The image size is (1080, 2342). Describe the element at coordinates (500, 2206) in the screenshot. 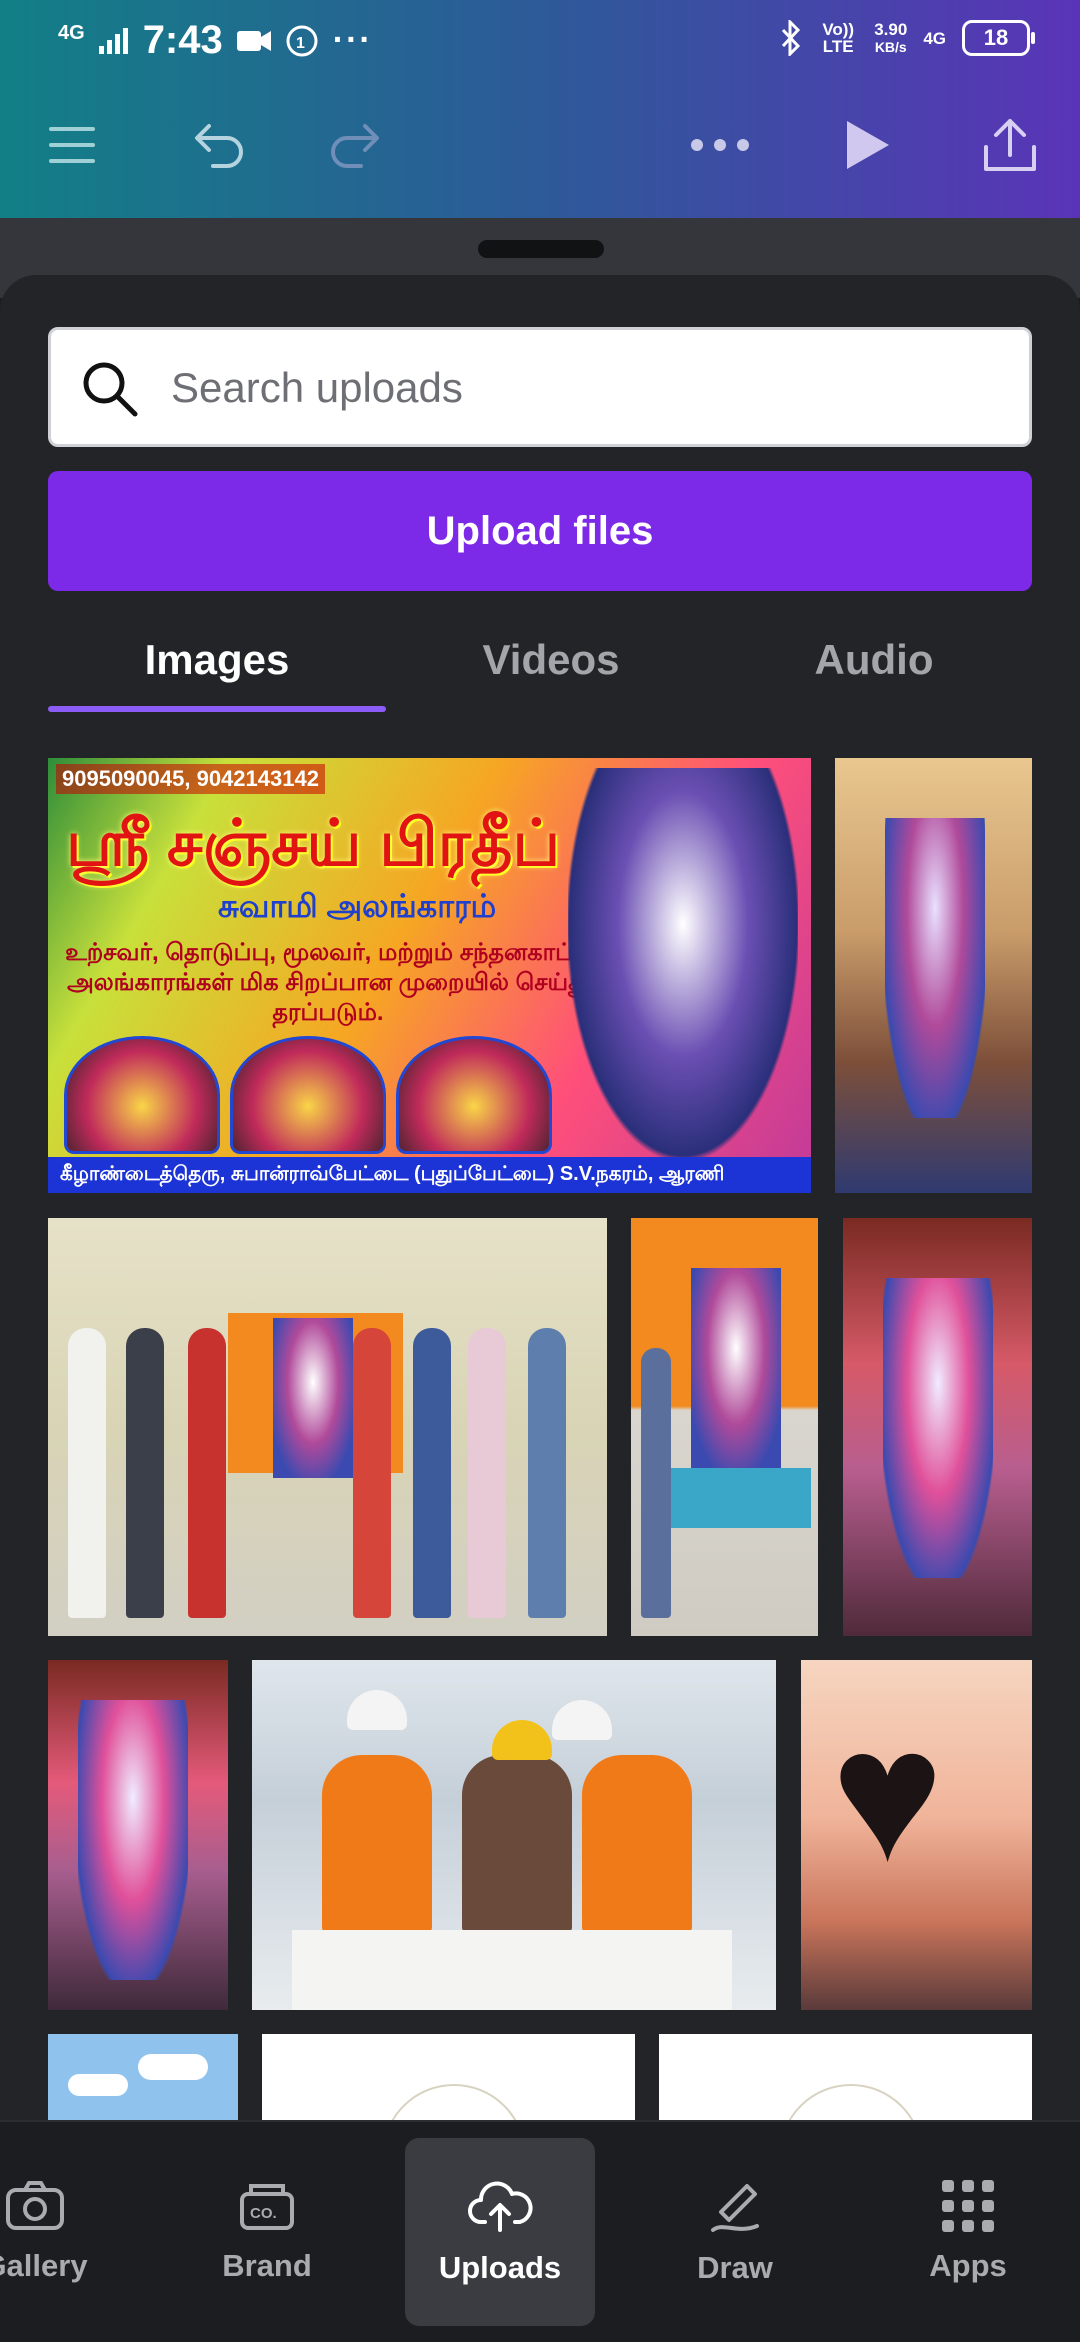

I see `cloud-upload-icon` at that location.